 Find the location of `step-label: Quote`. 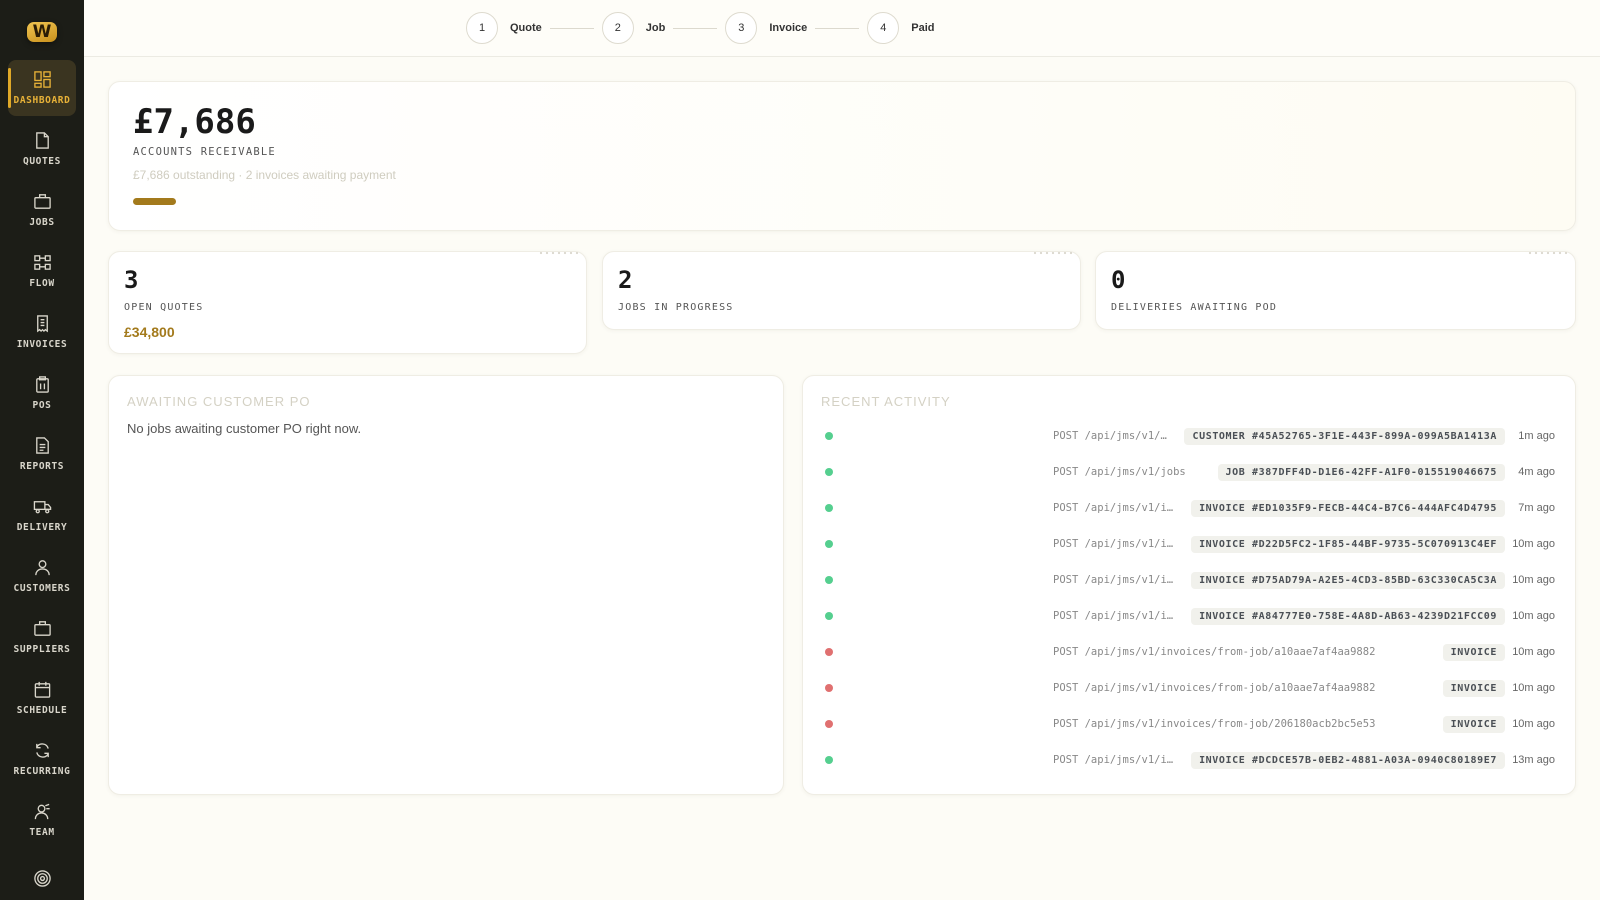

step-label: Quote is located at coordinates (526, 28).